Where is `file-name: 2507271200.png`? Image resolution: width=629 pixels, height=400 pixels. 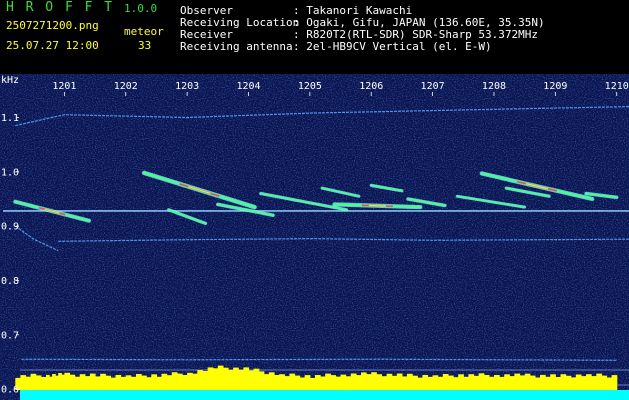 file-name: 2507271200.png is located at coordinates (52, 25).